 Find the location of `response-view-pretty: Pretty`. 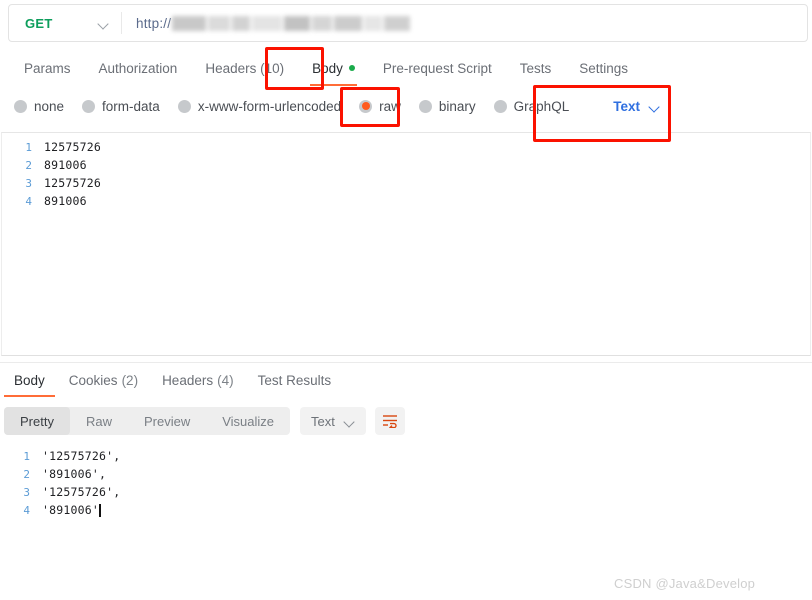

response-view-pretty: Pretty is located at coordinates (37, 421).